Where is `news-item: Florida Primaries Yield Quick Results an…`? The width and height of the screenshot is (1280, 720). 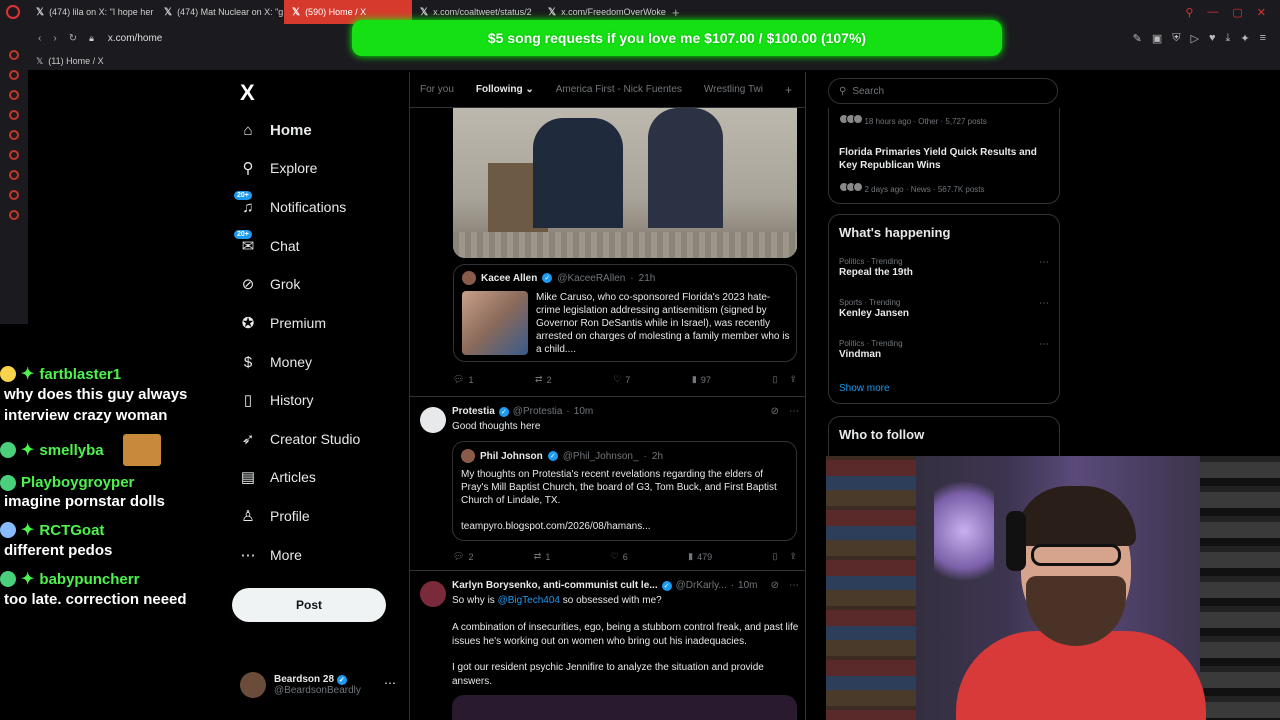 news-item: Florida Primaries Yield Quick Results an… is located at coordinates (945, 171).